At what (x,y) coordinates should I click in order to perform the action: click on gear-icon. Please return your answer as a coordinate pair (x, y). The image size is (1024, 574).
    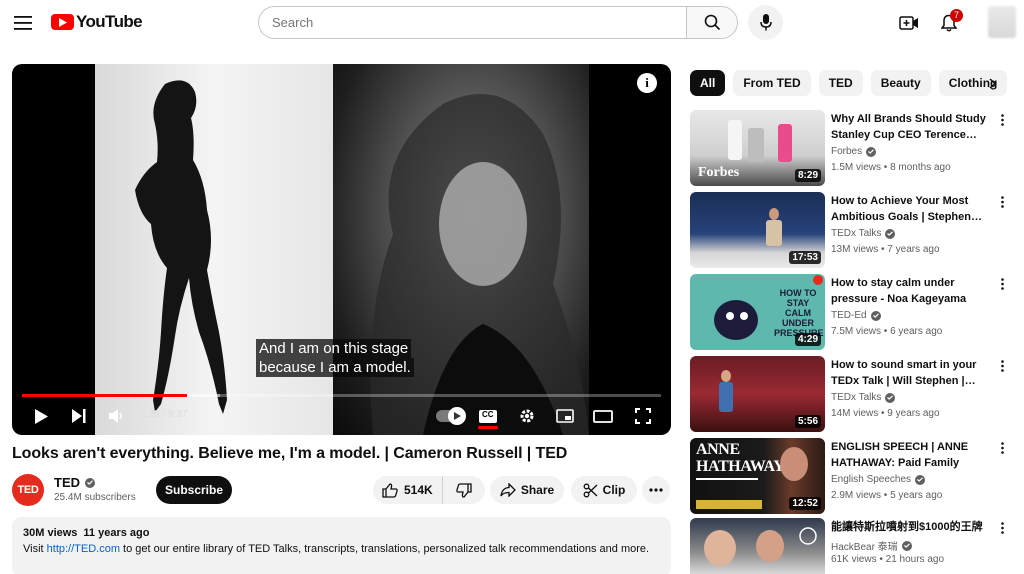
    Looking at the image, I should click on (527, 416).